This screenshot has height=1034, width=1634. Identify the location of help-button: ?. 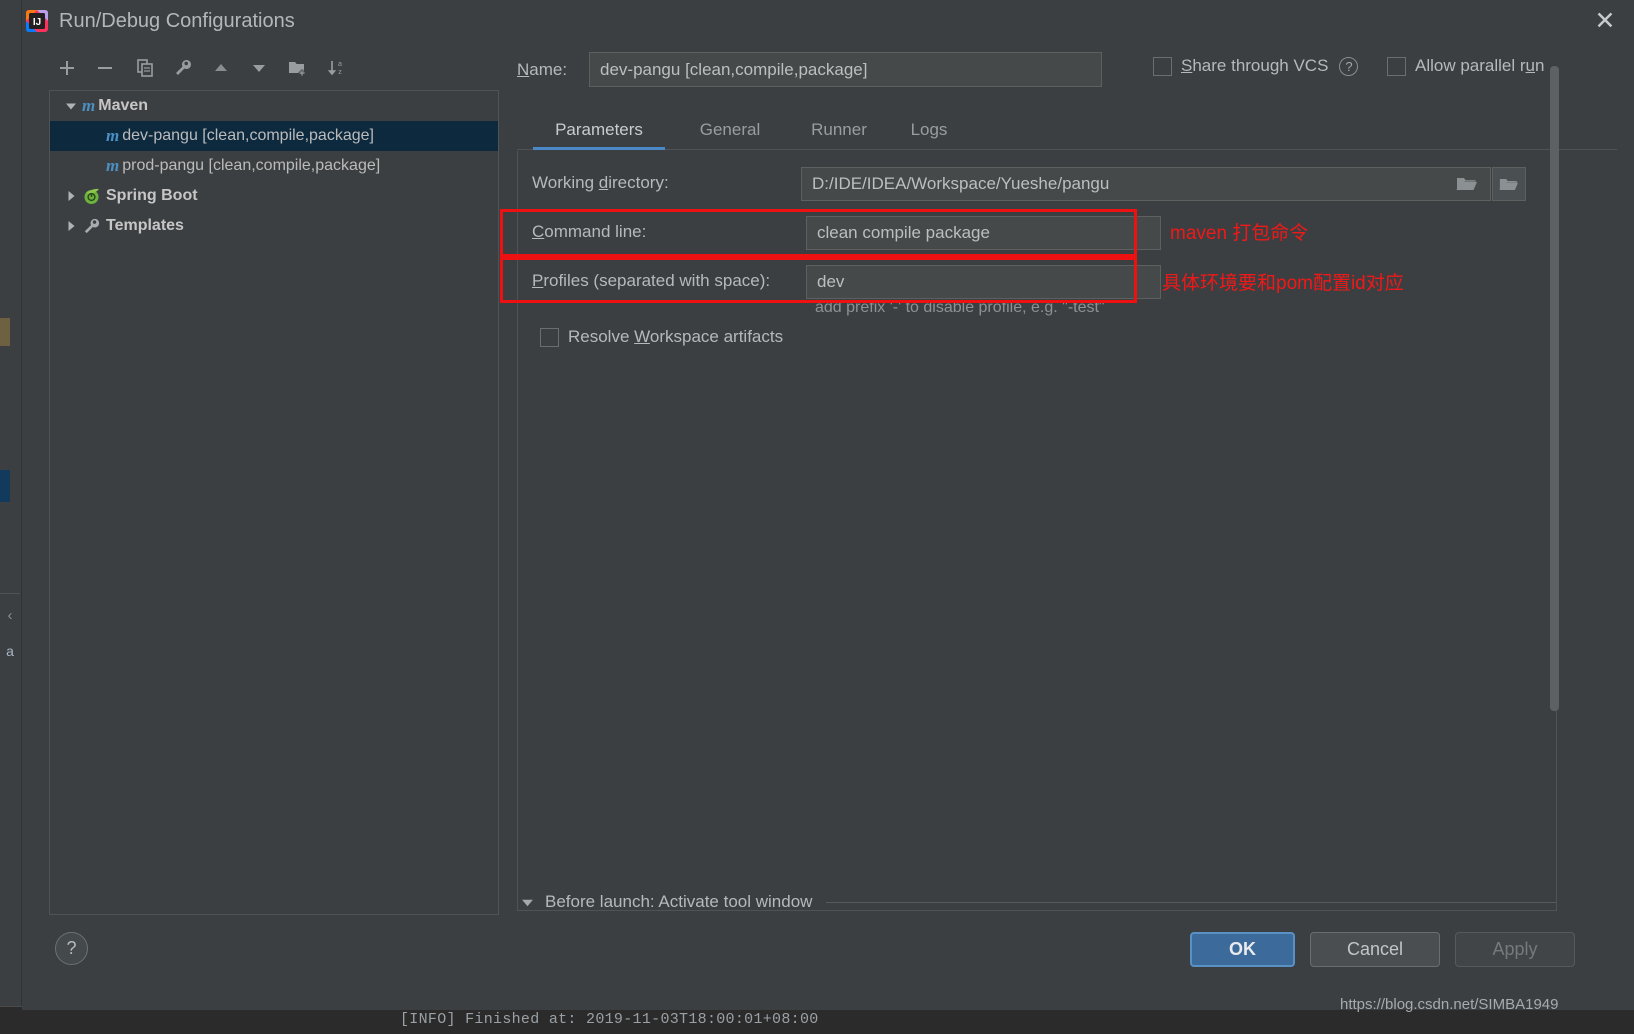
(71, 948).